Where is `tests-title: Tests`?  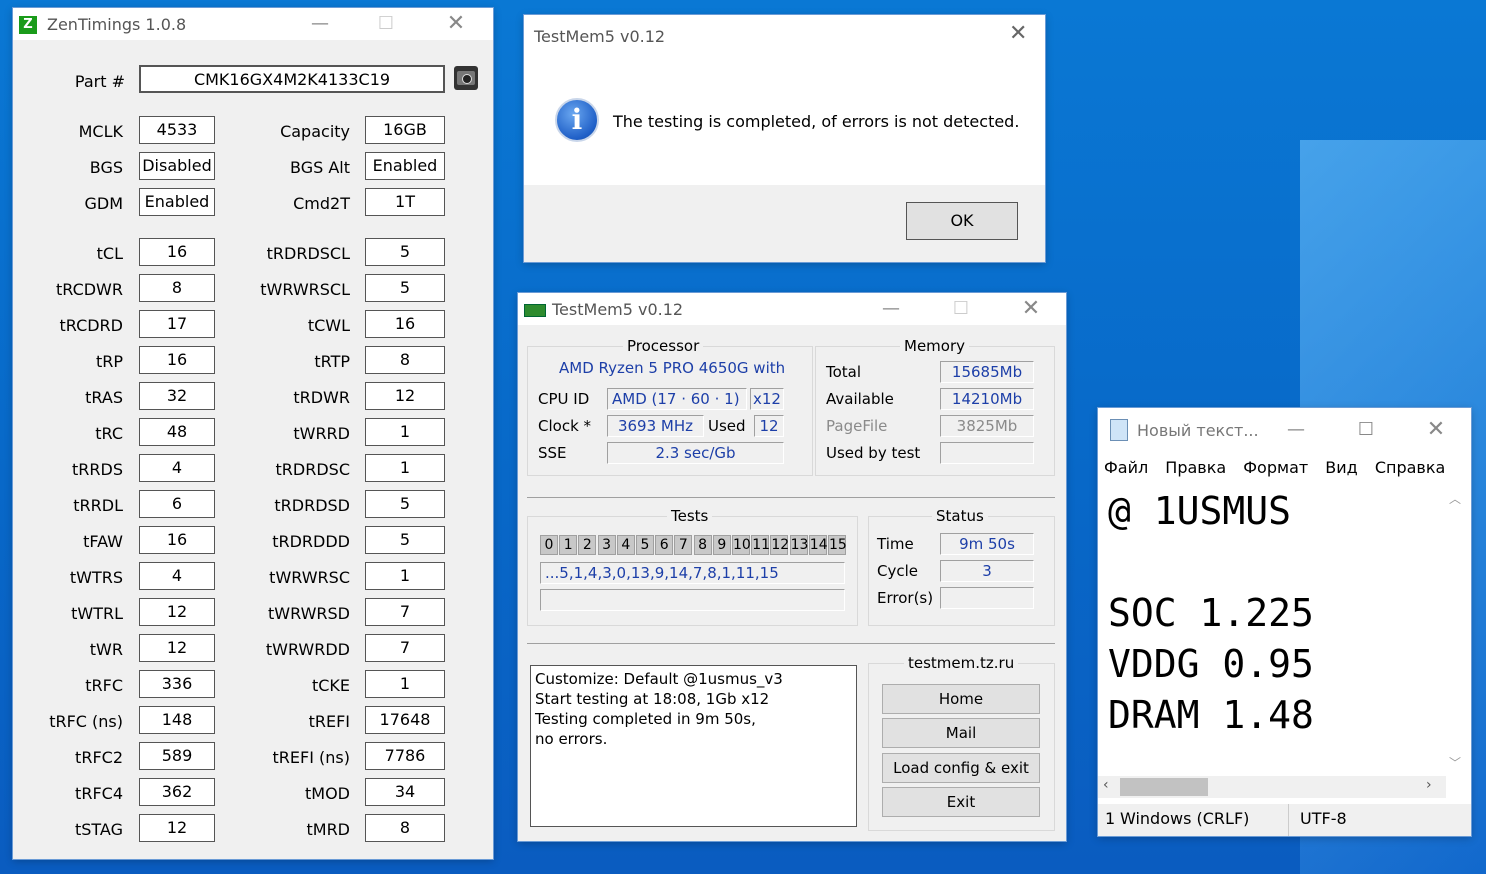 tests-title: Tests is located at coordinates (690, 516).